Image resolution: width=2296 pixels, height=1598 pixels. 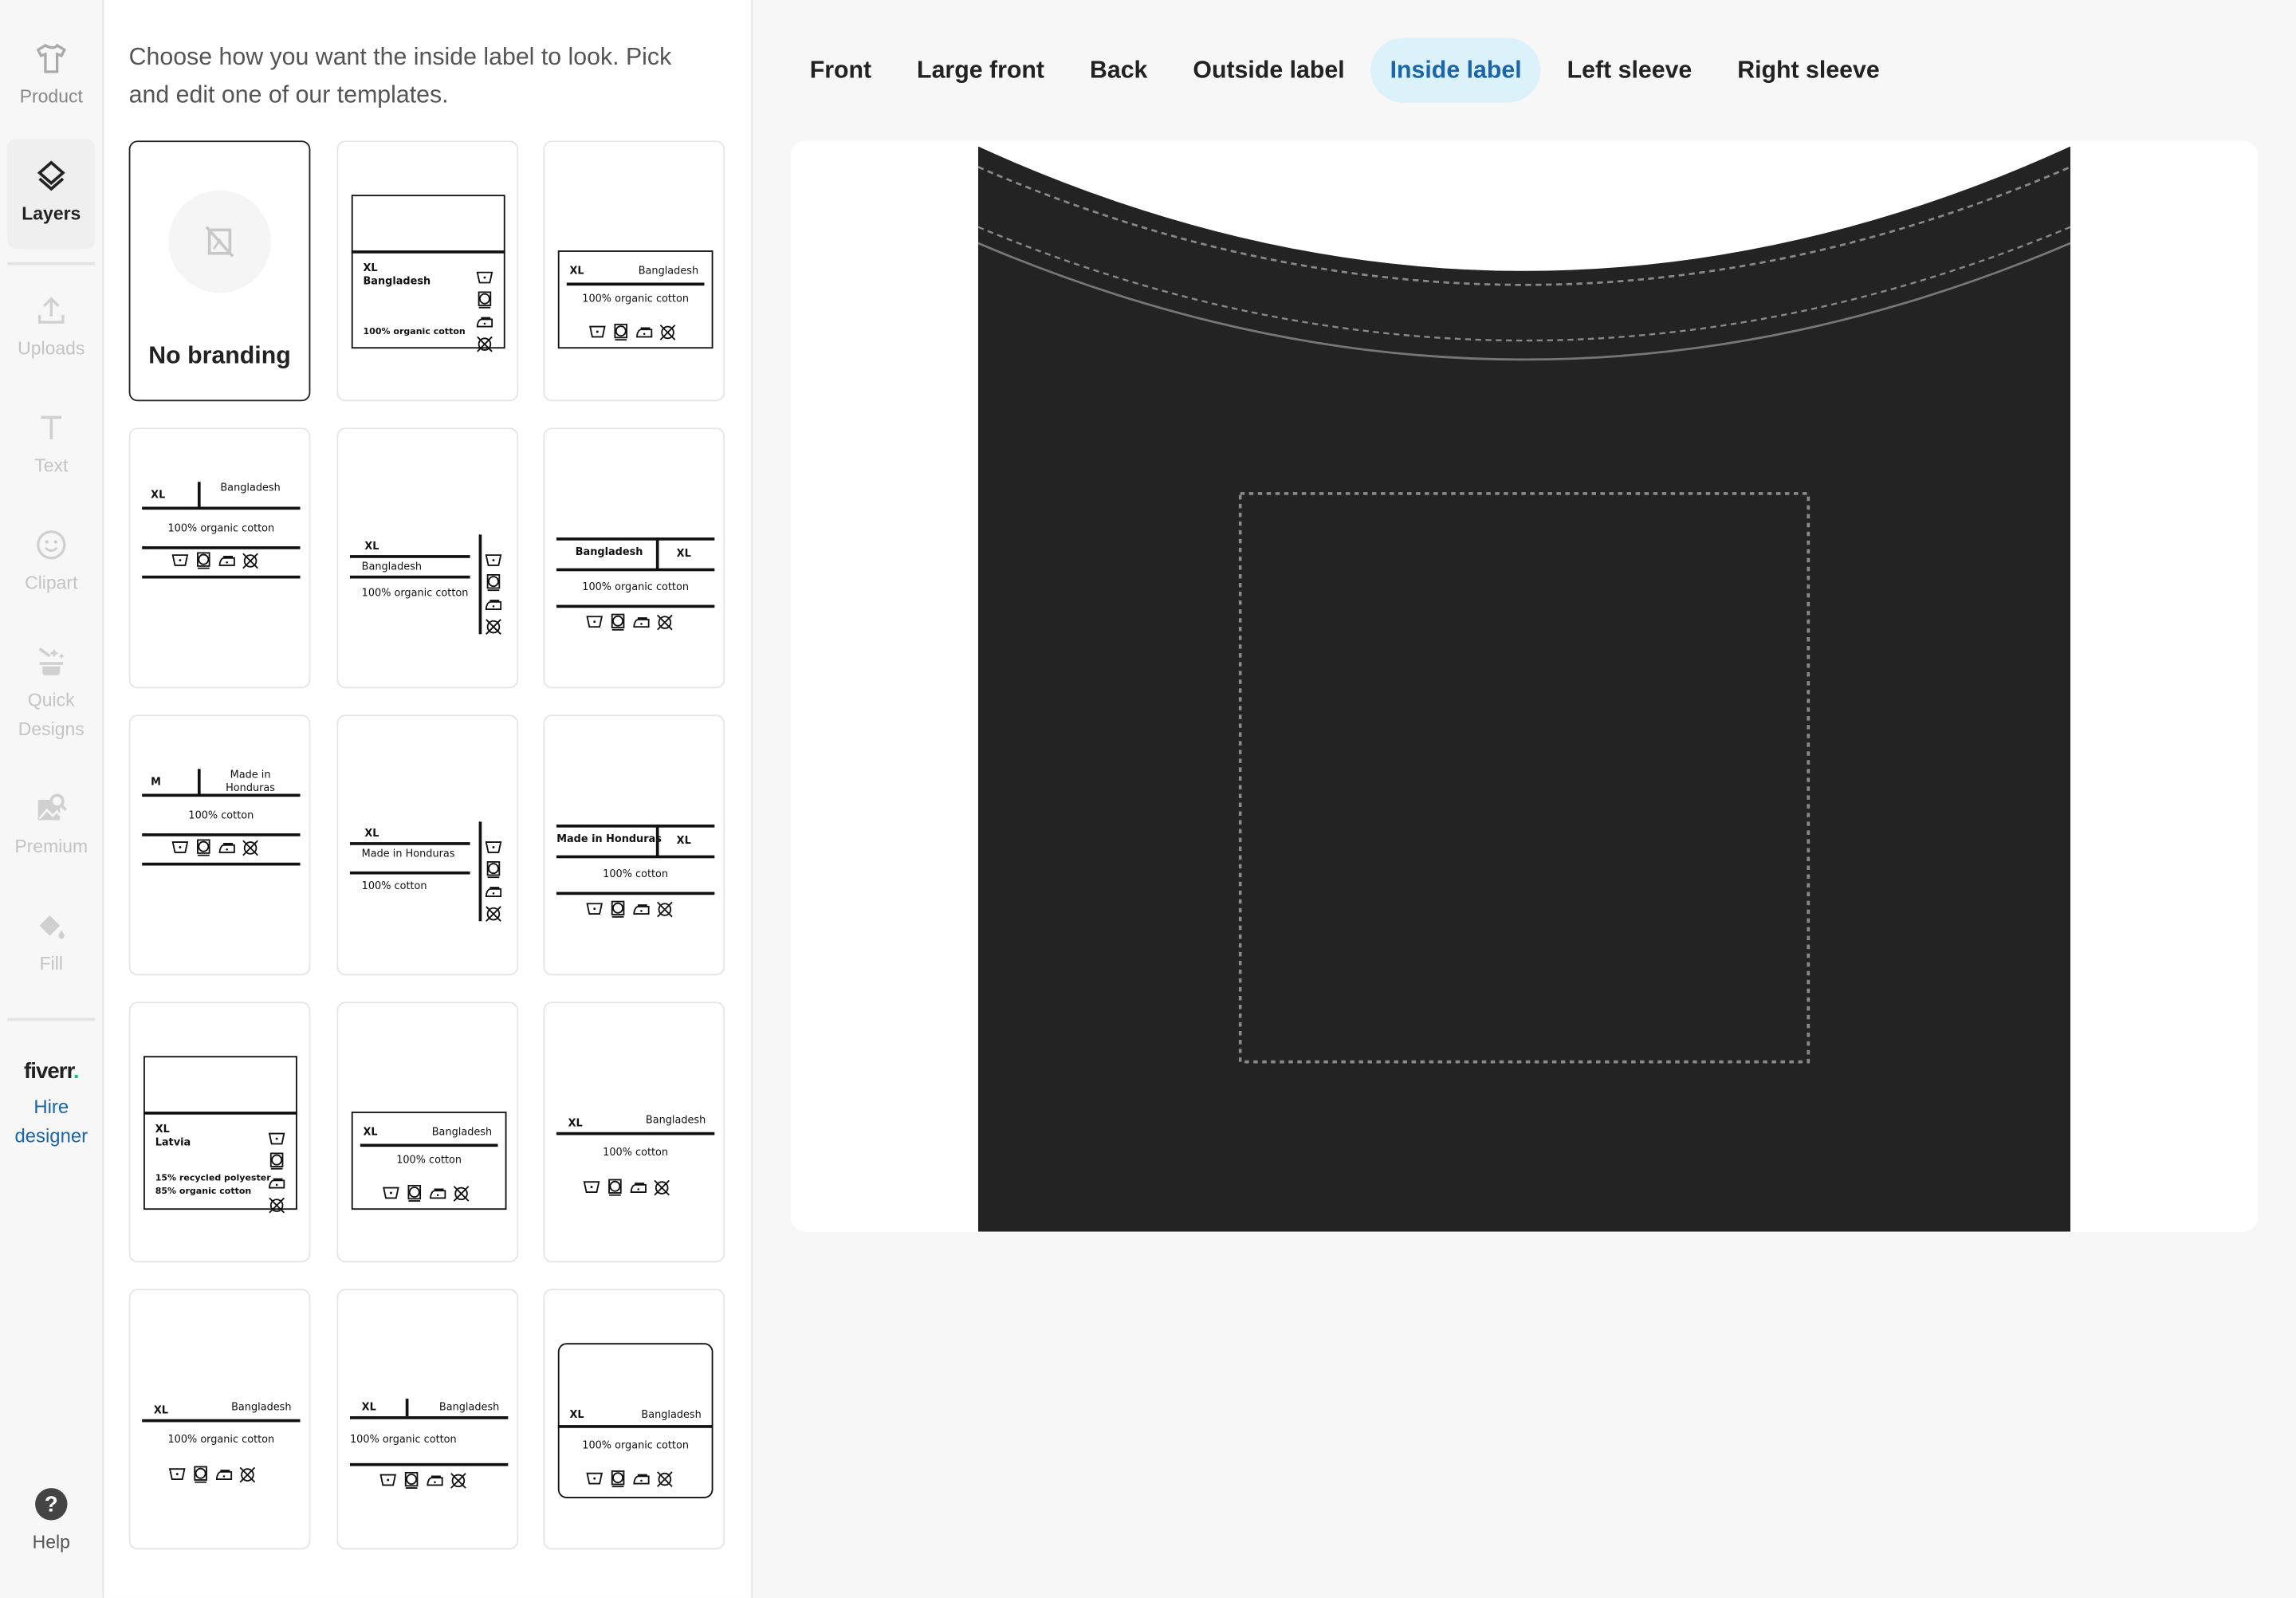 What do you see at coordinates (51, 562) in the screenshot?
I see `sidebar-item-clipart: Clipart` at bounding box center [51, 562].